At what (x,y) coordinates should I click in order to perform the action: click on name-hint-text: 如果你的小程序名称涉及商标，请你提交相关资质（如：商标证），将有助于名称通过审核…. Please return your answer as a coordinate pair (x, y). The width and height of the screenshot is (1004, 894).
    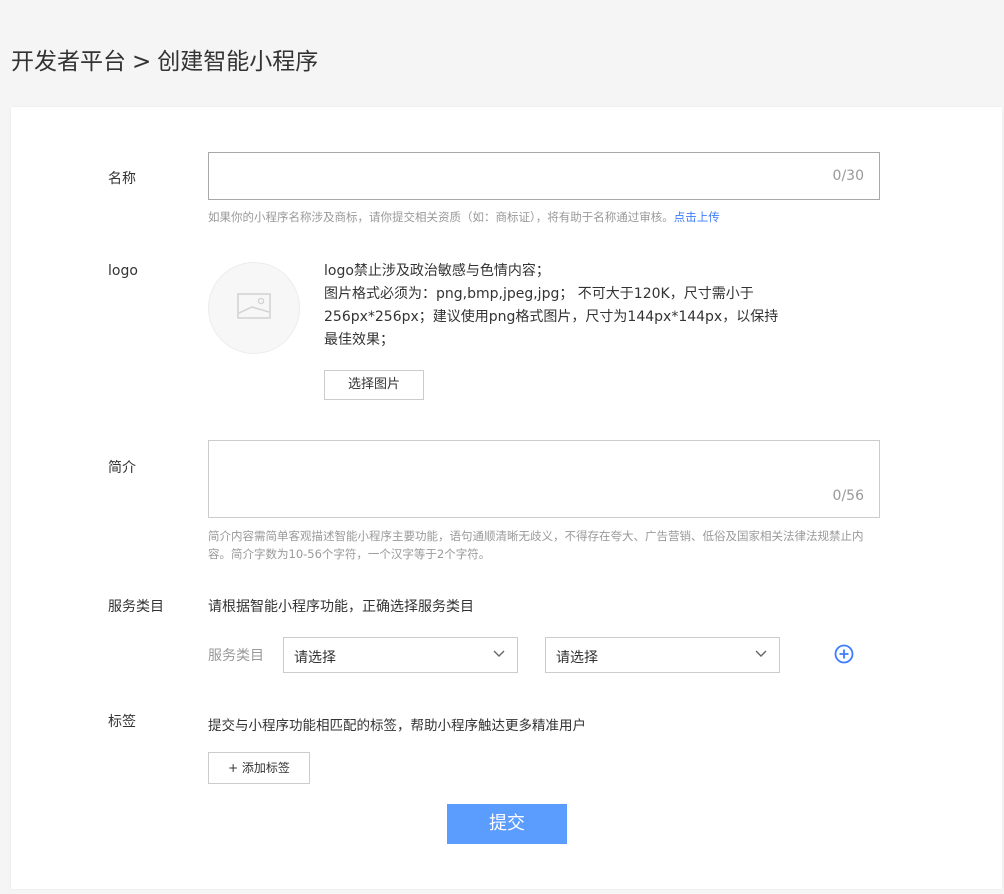
    Looking at the image, I should click on (441, 217).